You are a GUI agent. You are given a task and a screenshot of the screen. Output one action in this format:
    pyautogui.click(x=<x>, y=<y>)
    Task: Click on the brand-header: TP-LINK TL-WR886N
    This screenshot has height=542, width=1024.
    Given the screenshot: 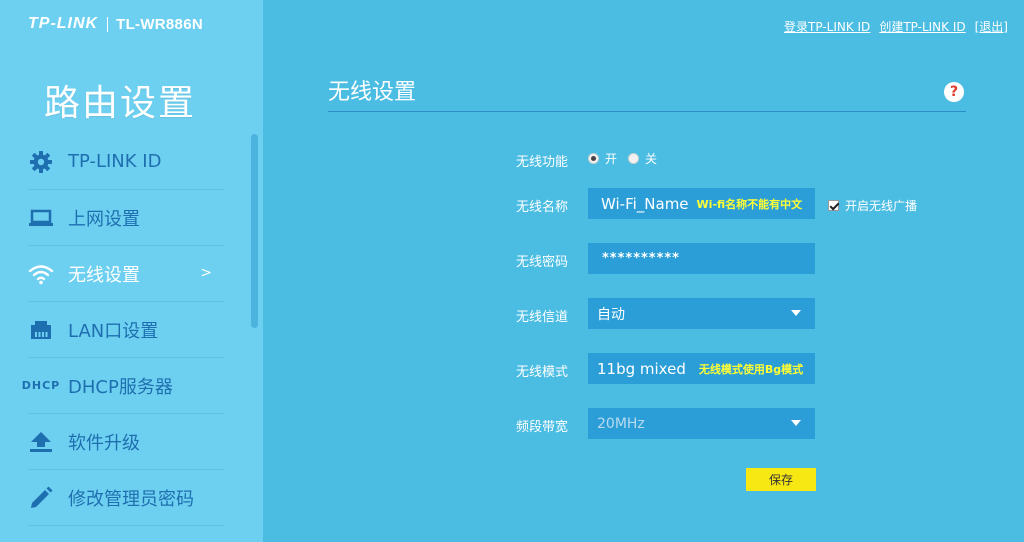 What is the action you would take?
    pyautogui.click(x=115, y=24)
    